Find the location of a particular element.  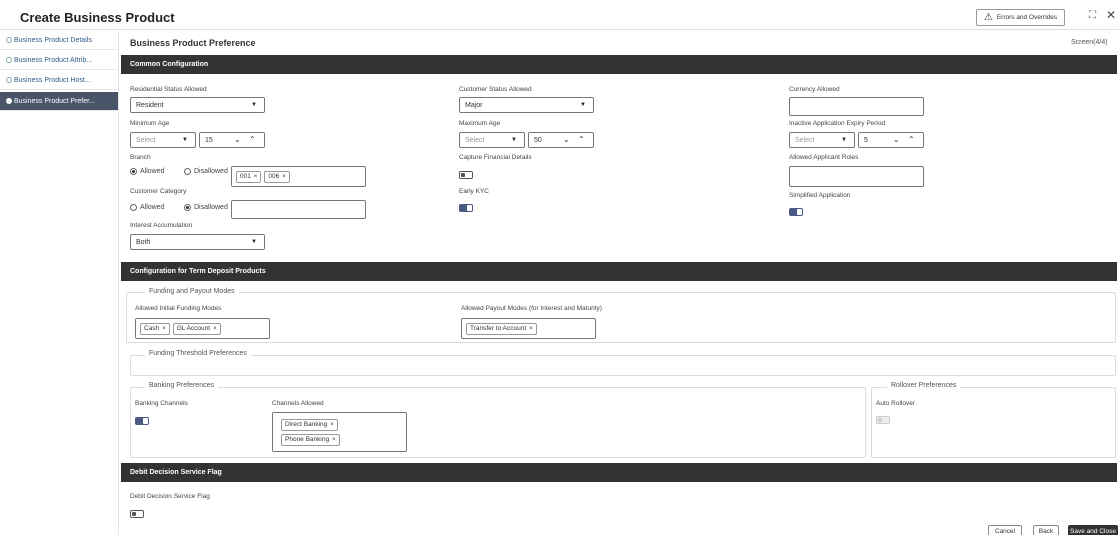

max-age-unit-value: Select is located at coordinates (475, 140).